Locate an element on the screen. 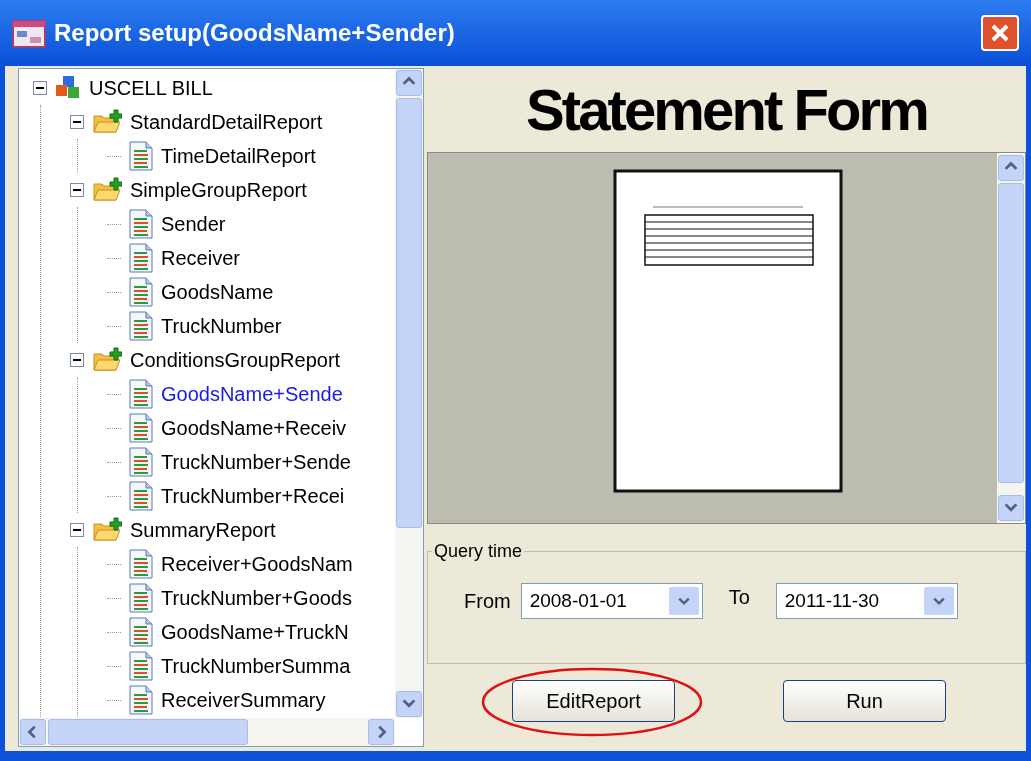  tree-item: ConditionsGroupReport is located at coordinates (235, 360).